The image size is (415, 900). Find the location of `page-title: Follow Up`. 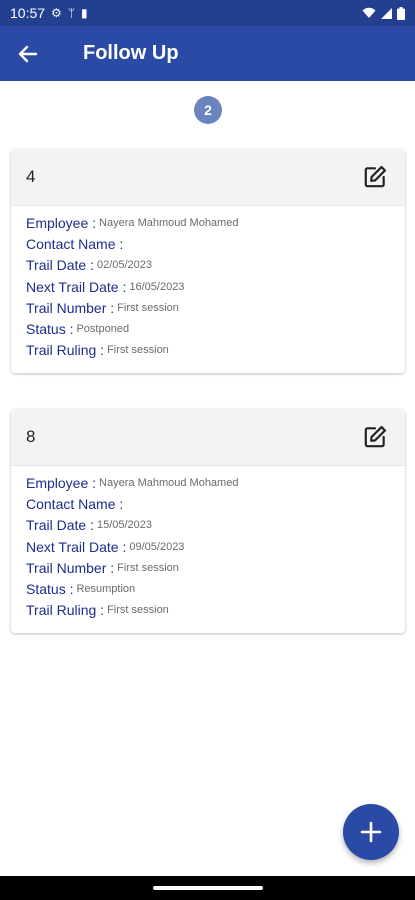

page-title: Follow Up is located at coordinates (131, 53).